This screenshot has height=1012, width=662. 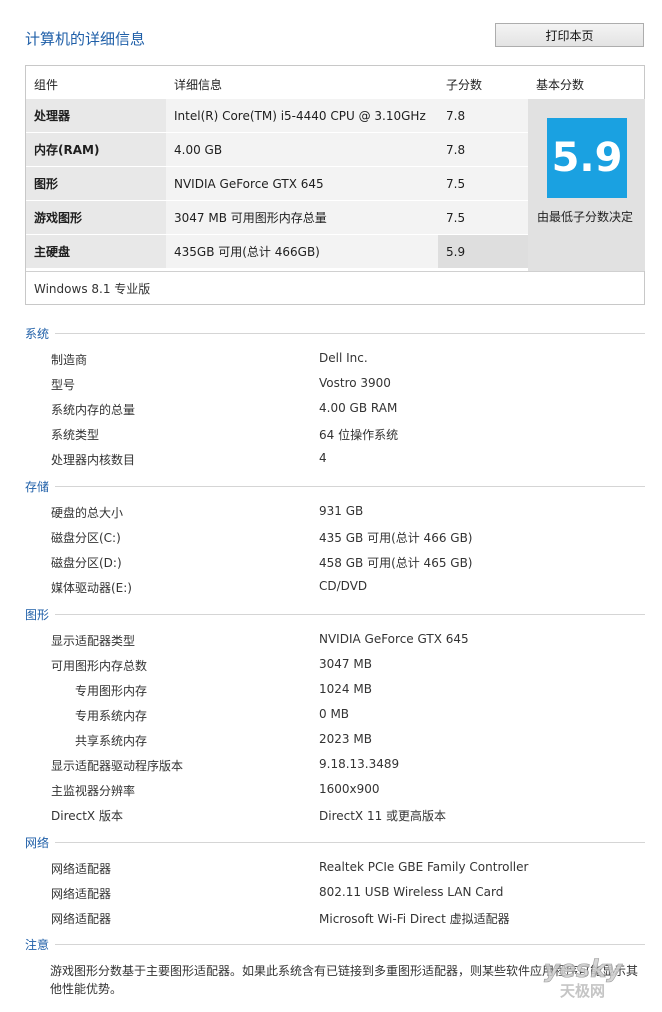 I want to click on prop-value: Microsoft Wi-Fi Direct 虚拟适配器, so click(x=414, y=919).